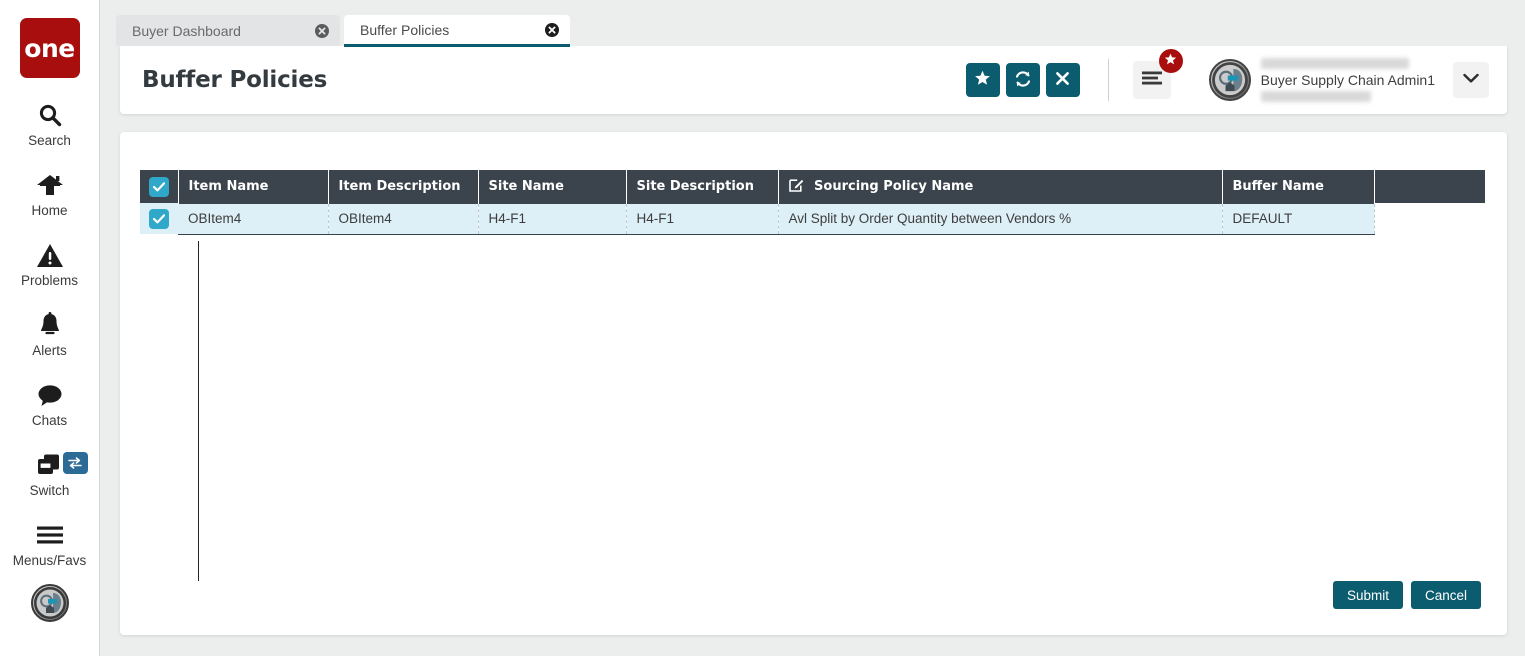 This screenshot has height=656, width=1525. Describe the element at coordinates (1334, 63) in the screenshot. I see `redacted-line-above` at that location.